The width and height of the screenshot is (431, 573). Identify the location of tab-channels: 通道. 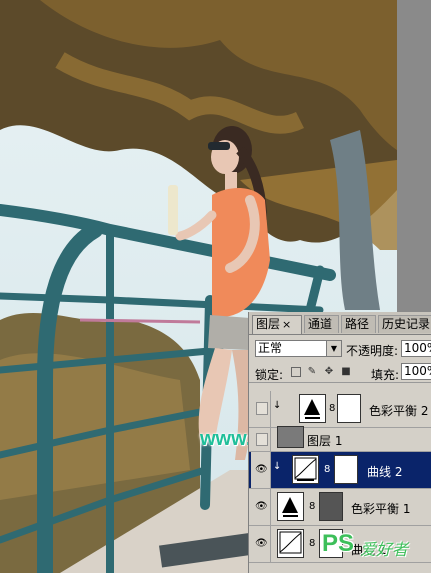
(321, 324).